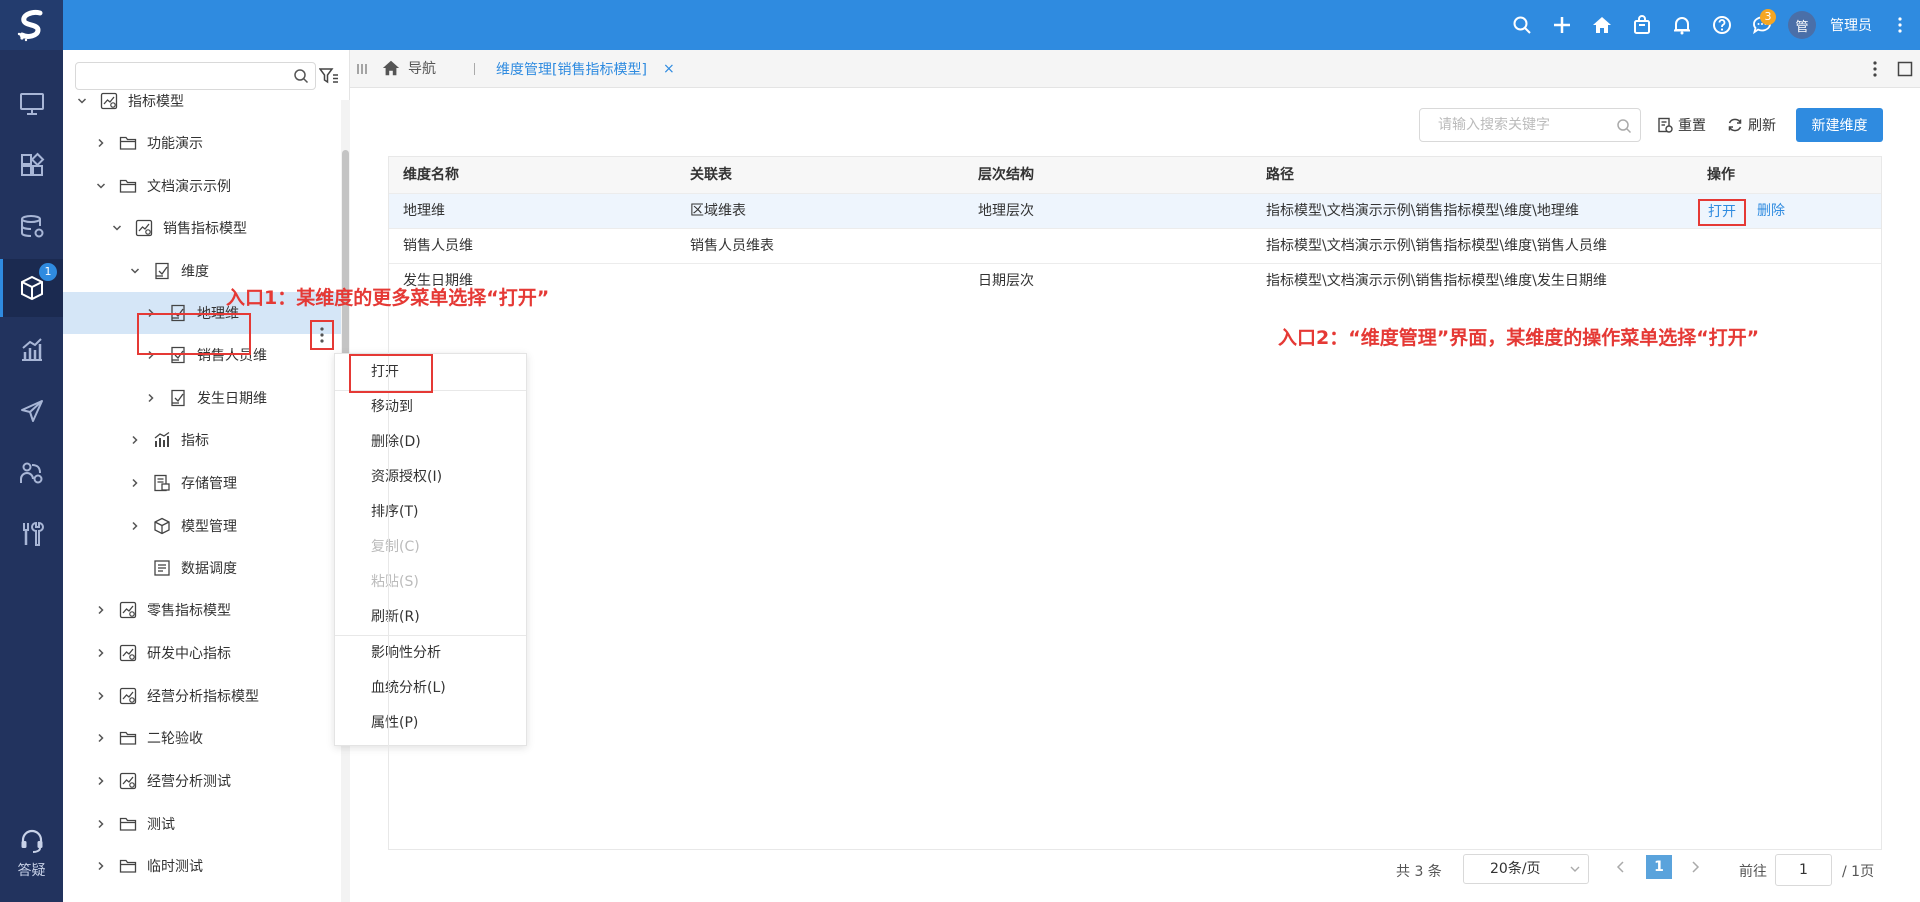 The height and width of the screenshot is (902, 1920). What do you see at coordinates (31, 25) in the screenshot?
I see `s-logo-icon` at bounding box center [31, 25].